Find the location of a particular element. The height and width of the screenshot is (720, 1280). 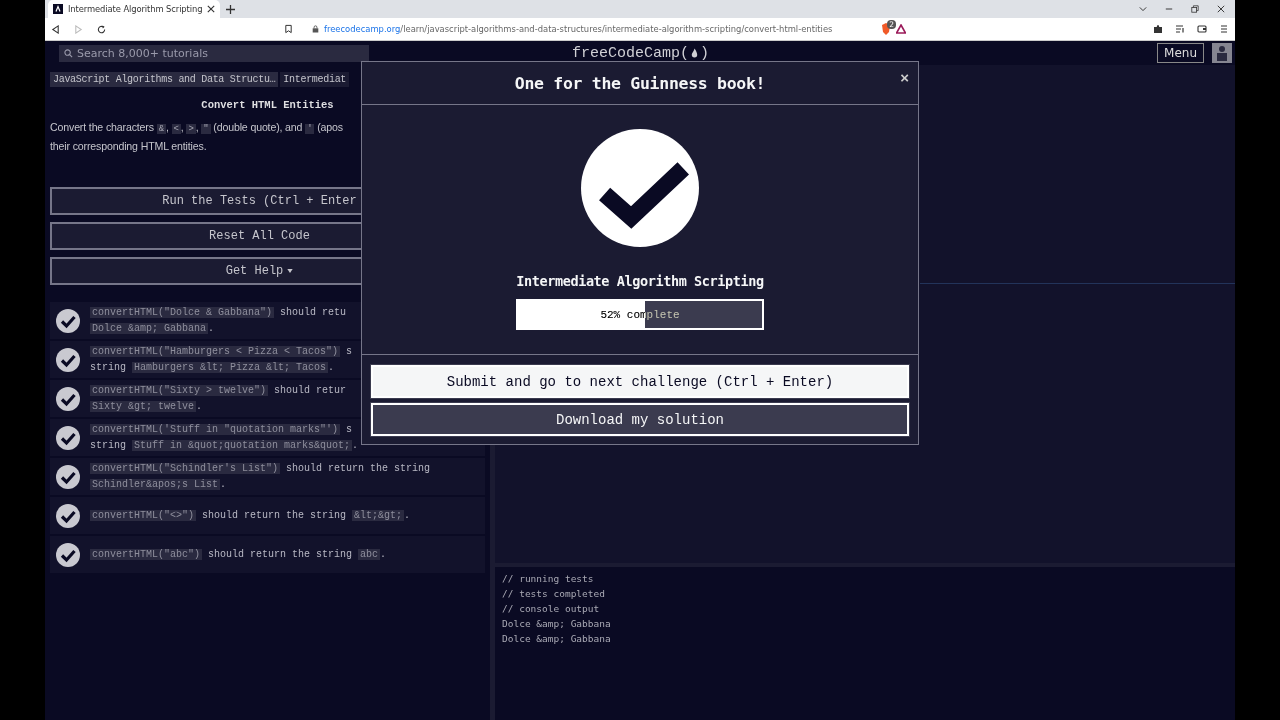

url-text: freecodecamp.org/learn/javascript-algorithms-and-data-structures/intermediate-algorithm-scripting/convert-html-entities is located at coordinates (578, 29).